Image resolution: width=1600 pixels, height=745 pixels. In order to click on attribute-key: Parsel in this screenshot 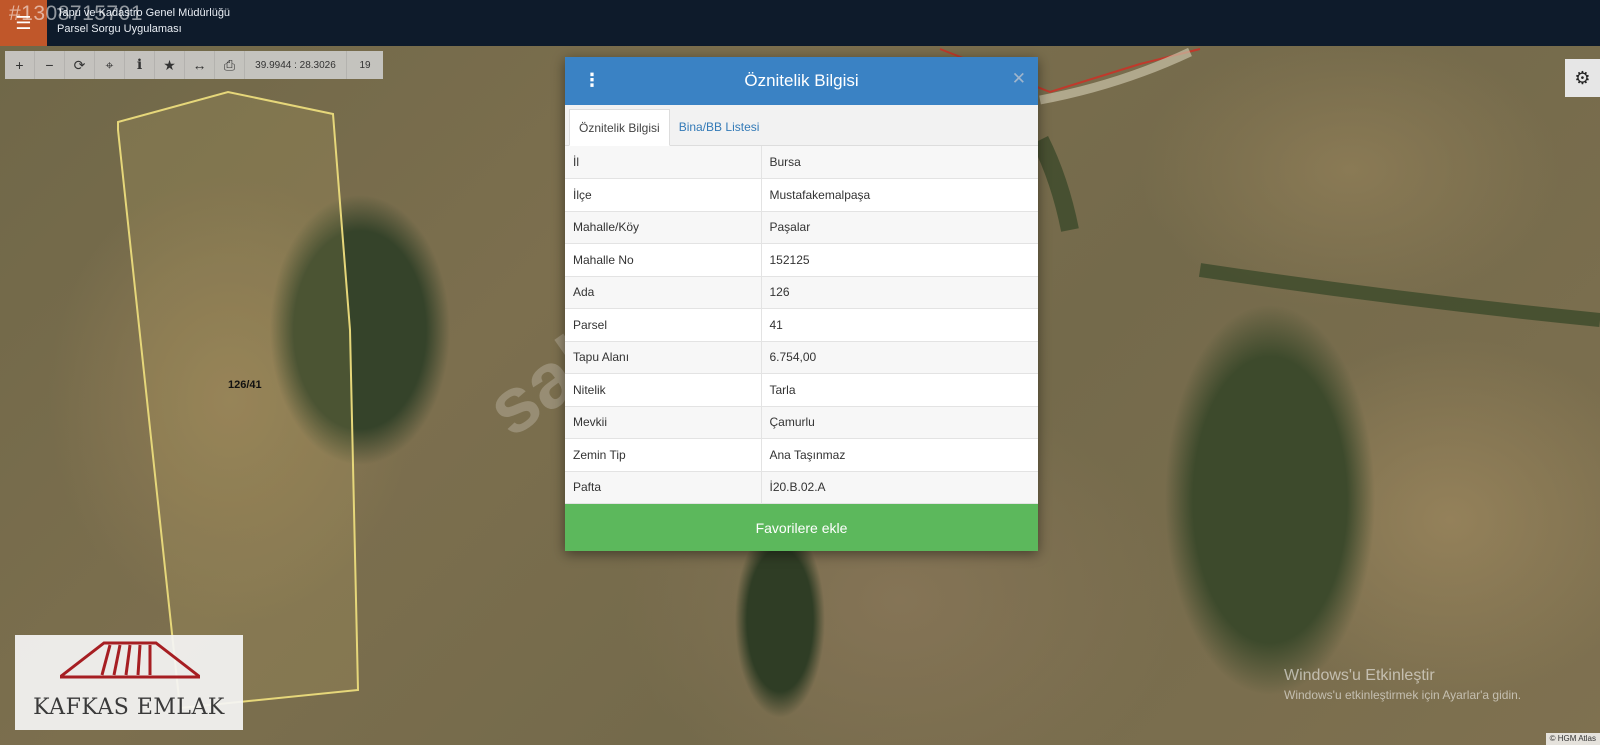, I will do `click(663, 325)`.